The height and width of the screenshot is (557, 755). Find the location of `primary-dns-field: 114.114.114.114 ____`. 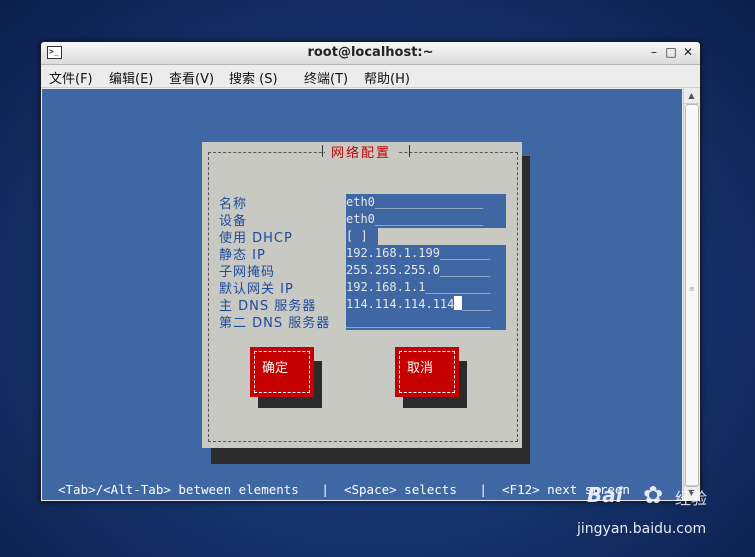

primary-dns-field: 114.114.114.114 ____ is located at coordinates (426, 304).